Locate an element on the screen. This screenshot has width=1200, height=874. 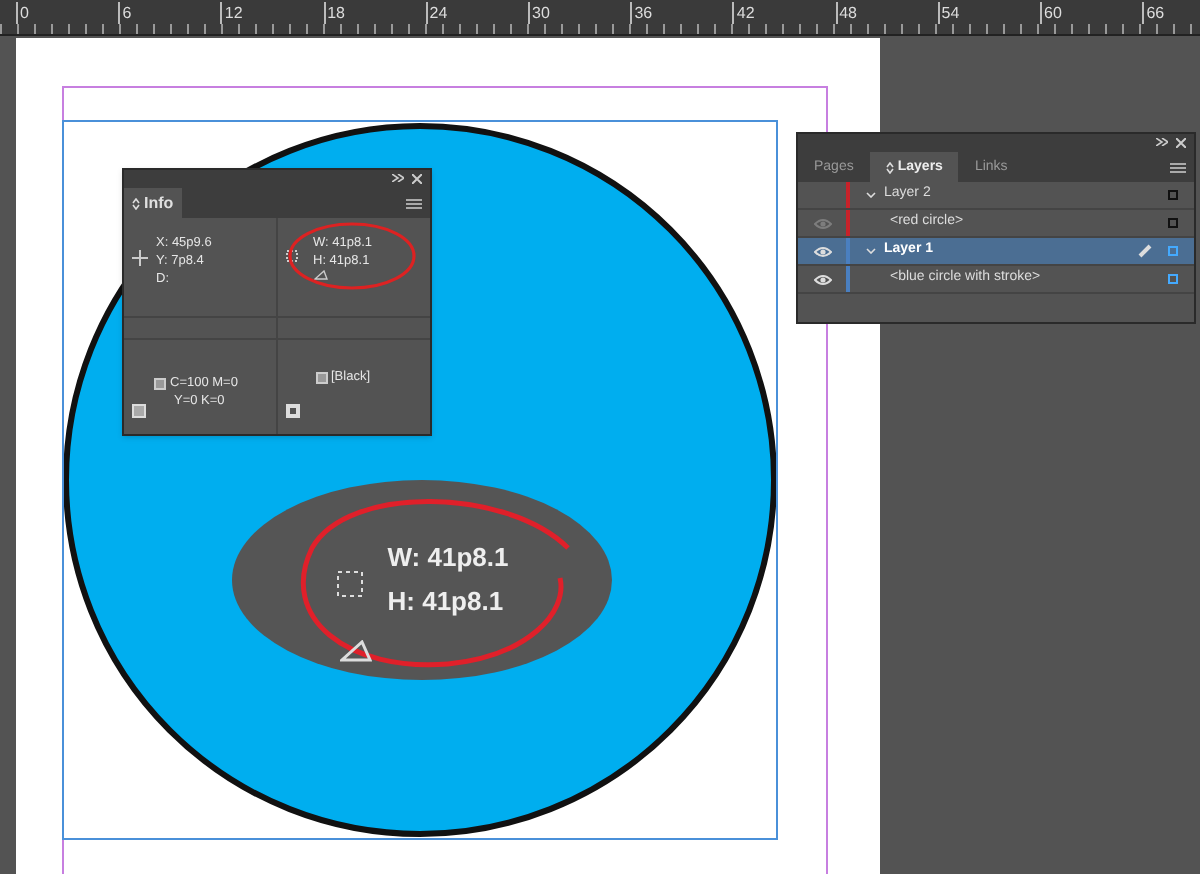
ruler-label: 54 is located at coordinates (948, 13).